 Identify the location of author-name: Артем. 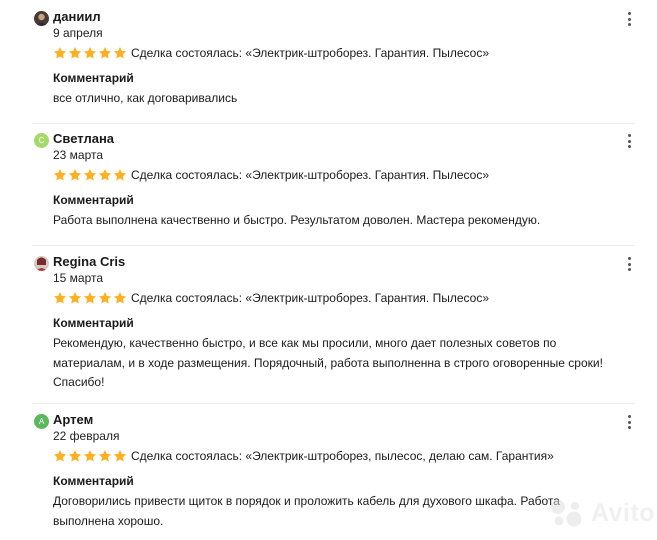
(73, 420).